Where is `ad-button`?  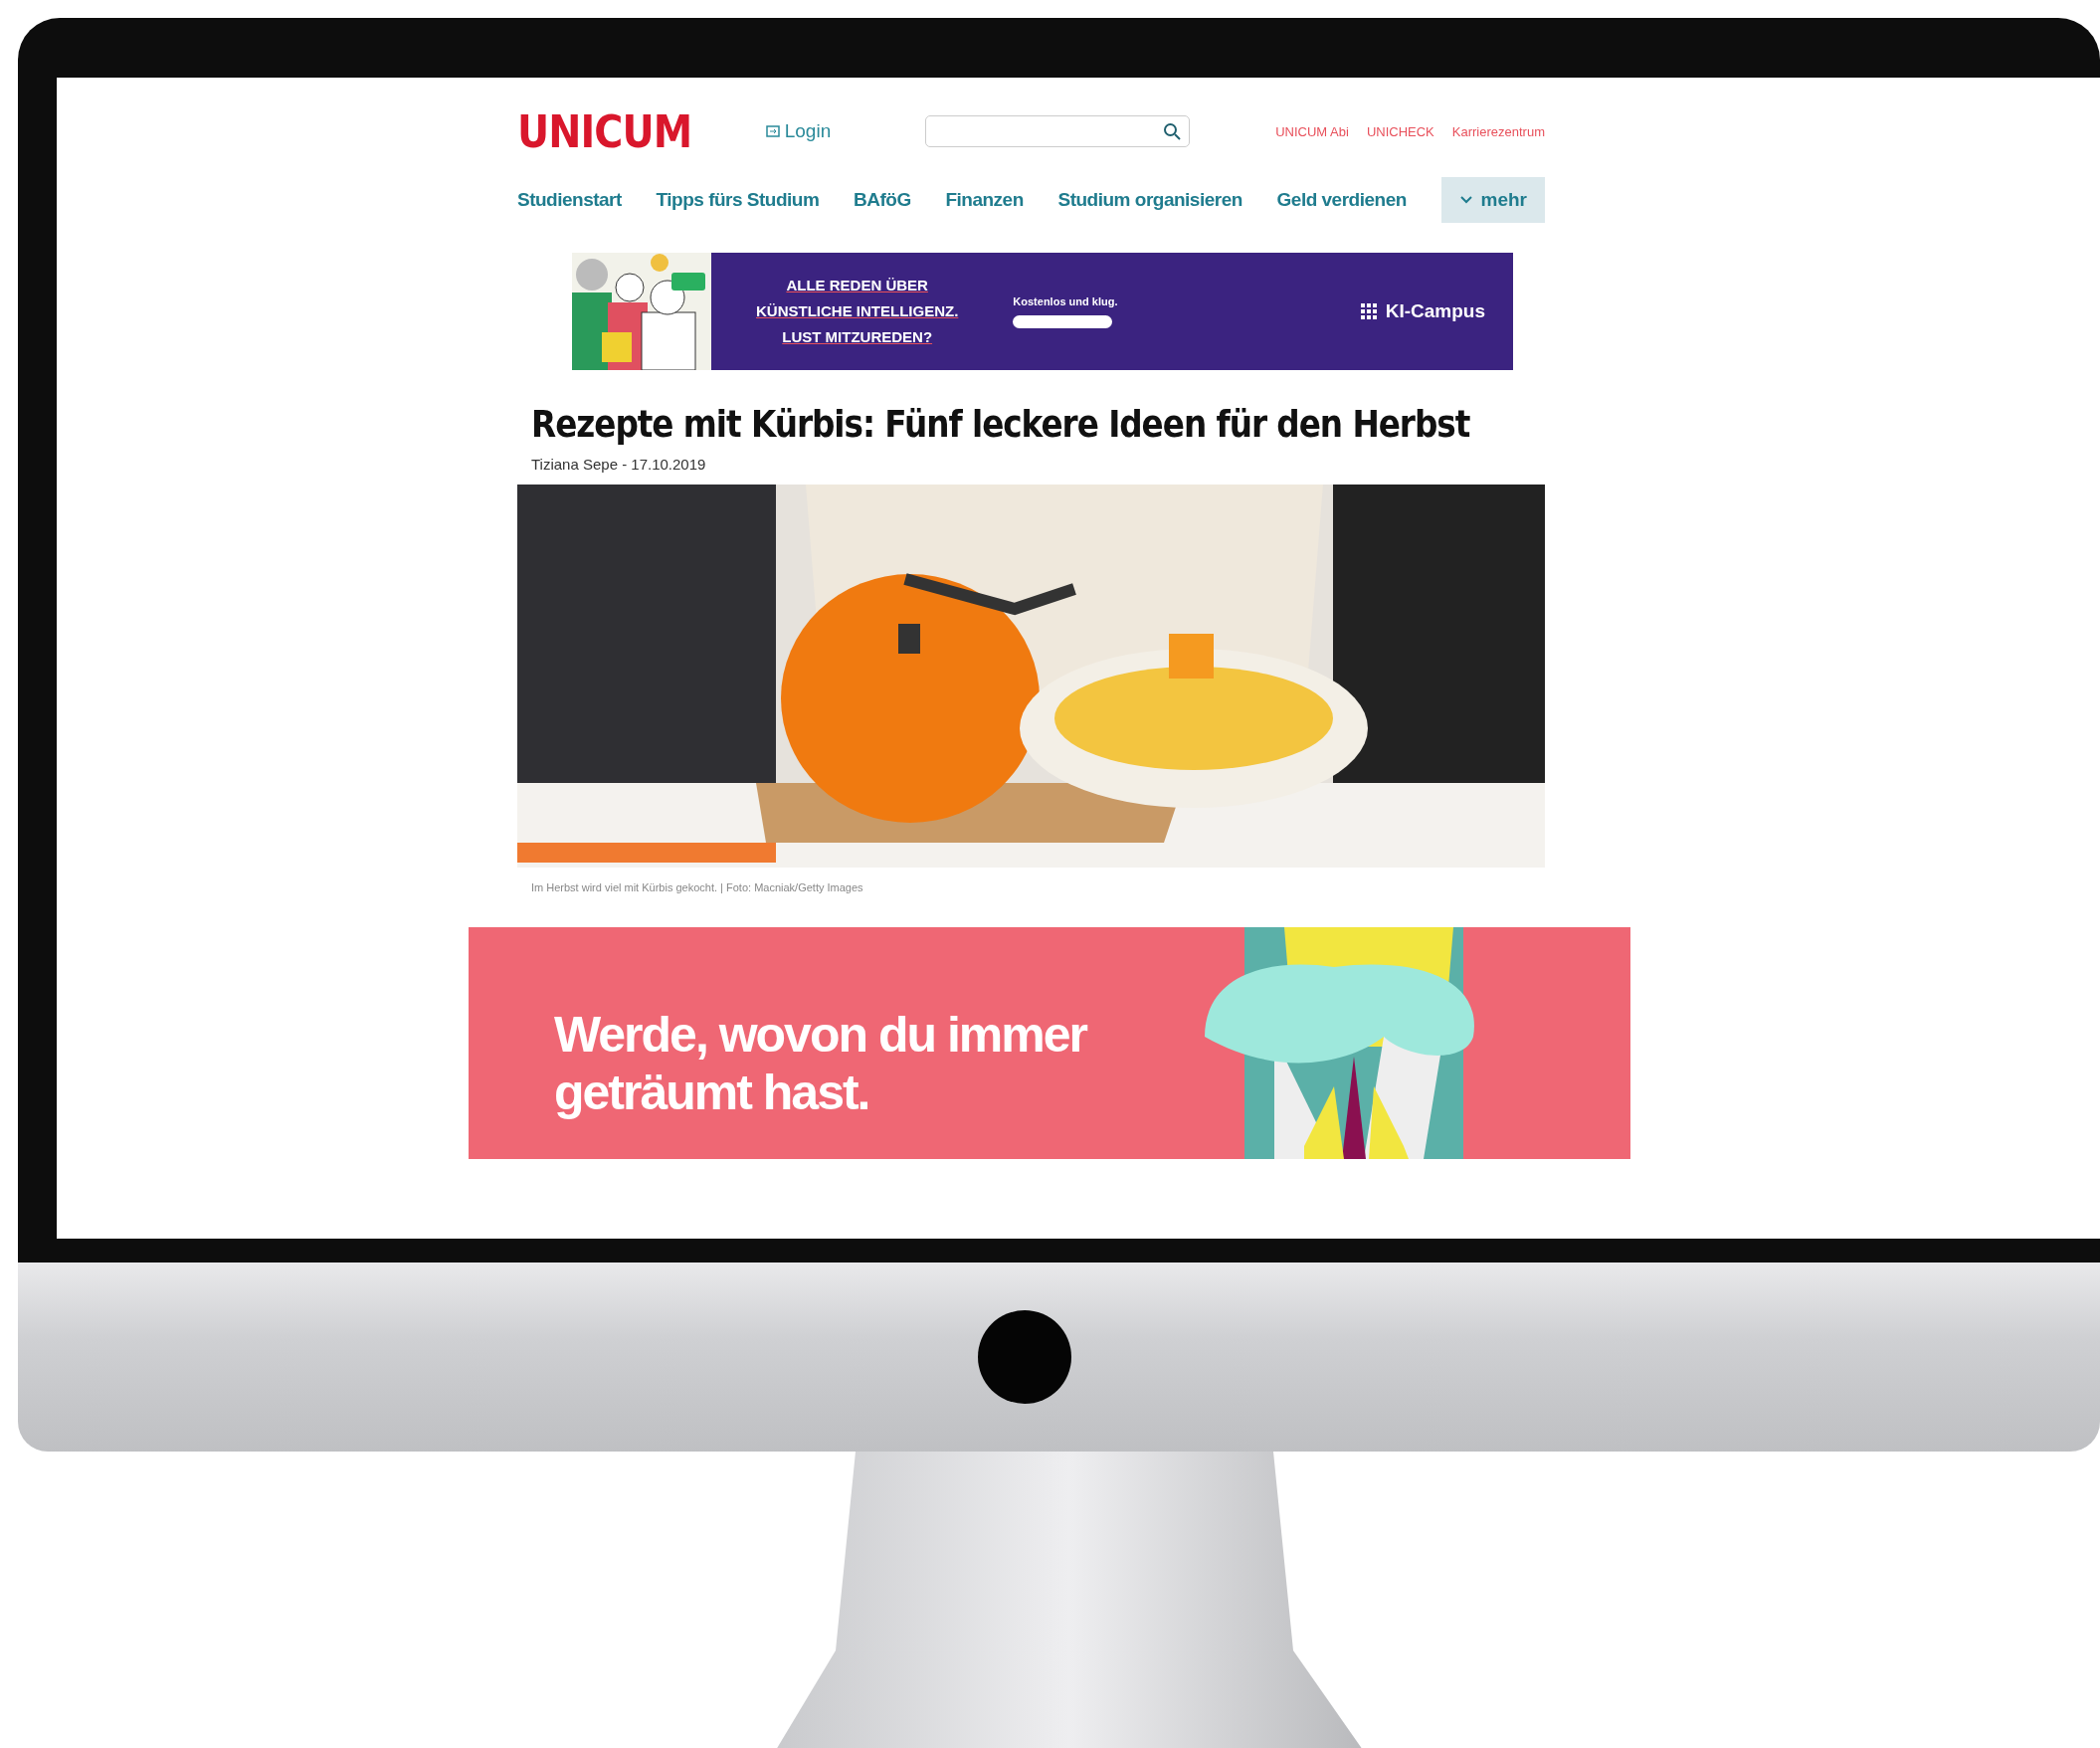
ad-button is located at coordinates (1063, 321).